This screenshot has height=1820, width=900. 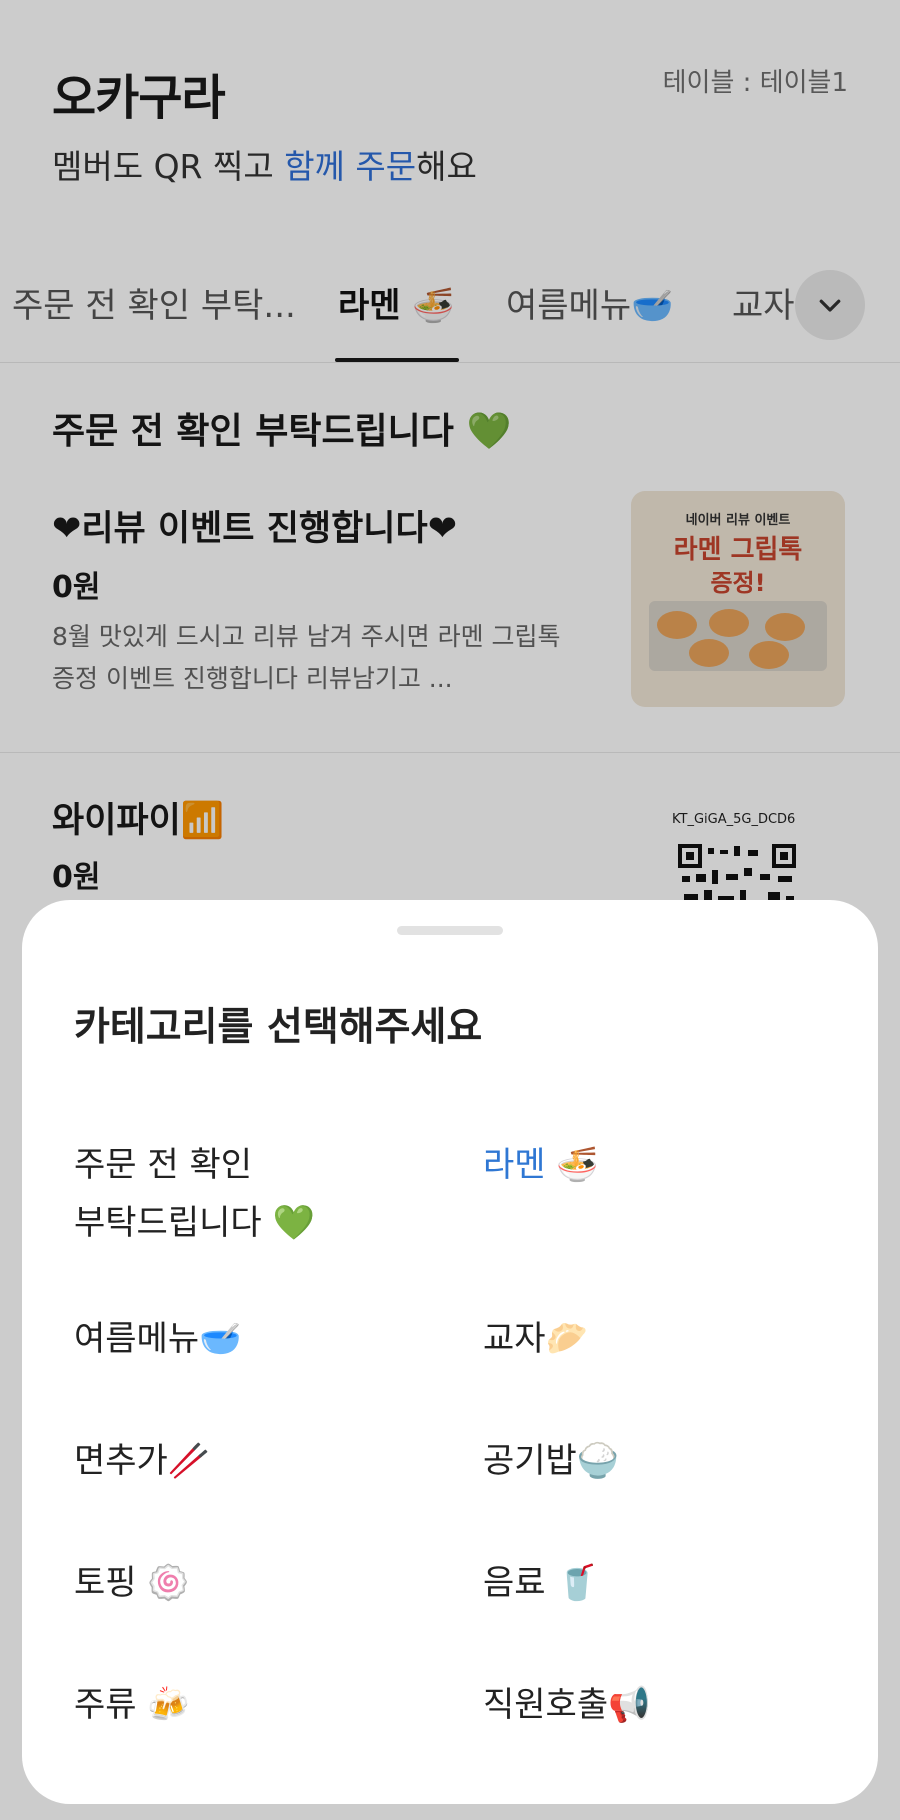 I want to click on category-gyoza: 교자🥟, so click(x=535, y=1339).